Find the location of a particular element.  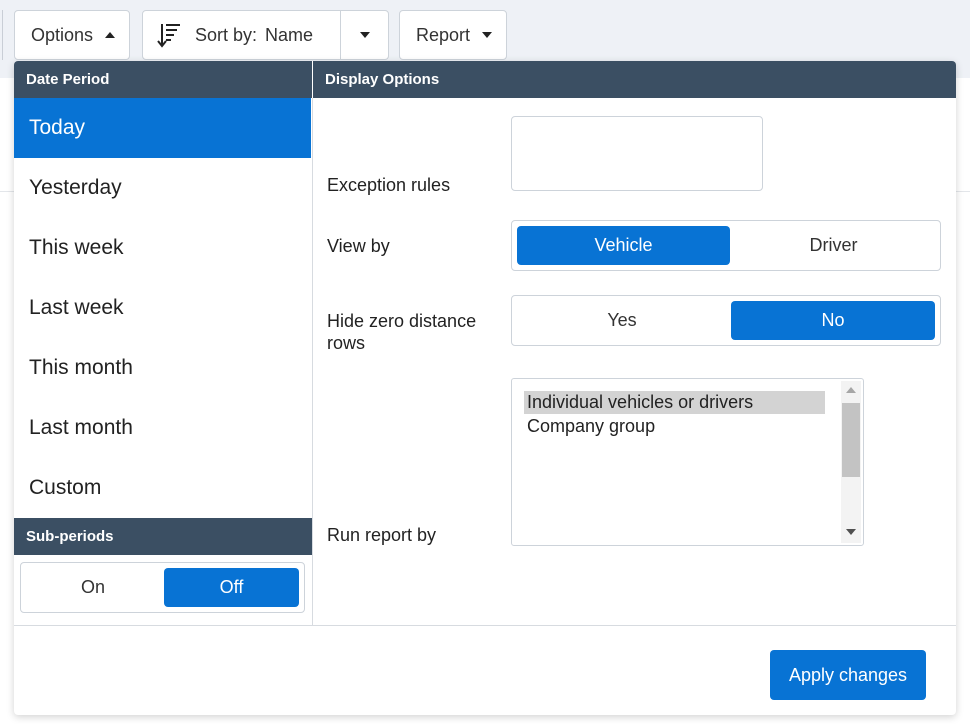

display-options-header: Display Options is located at coordinates (634, 79).